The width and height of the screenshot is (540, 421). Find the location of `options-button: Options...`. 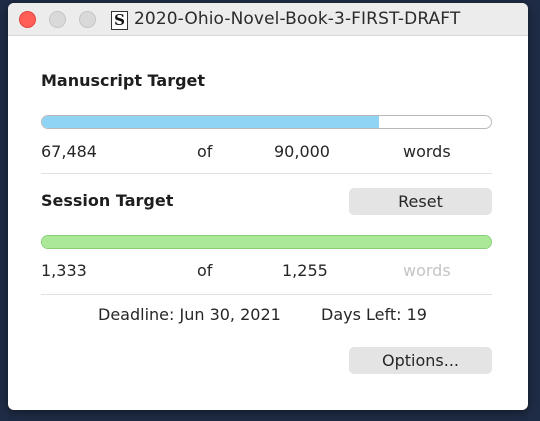

options-button: Options... is located at coordinates (420, 360).